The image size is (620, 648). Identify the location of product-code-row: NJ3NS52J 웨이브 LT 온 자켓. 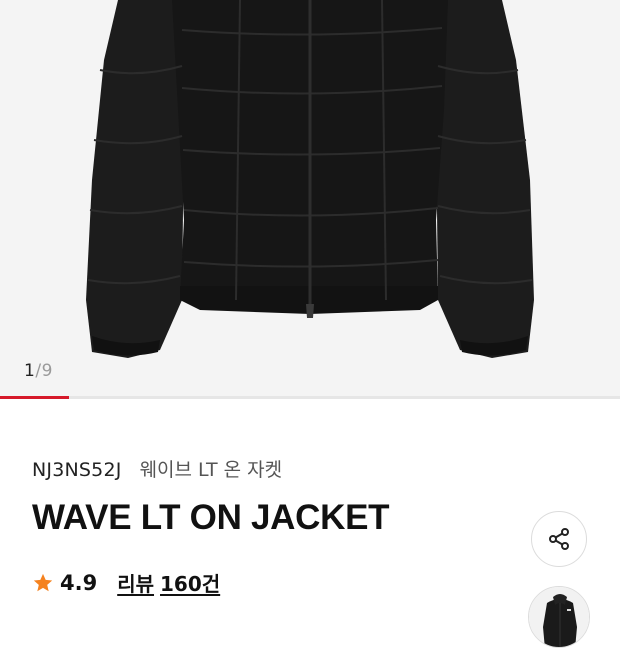
(157, 468).